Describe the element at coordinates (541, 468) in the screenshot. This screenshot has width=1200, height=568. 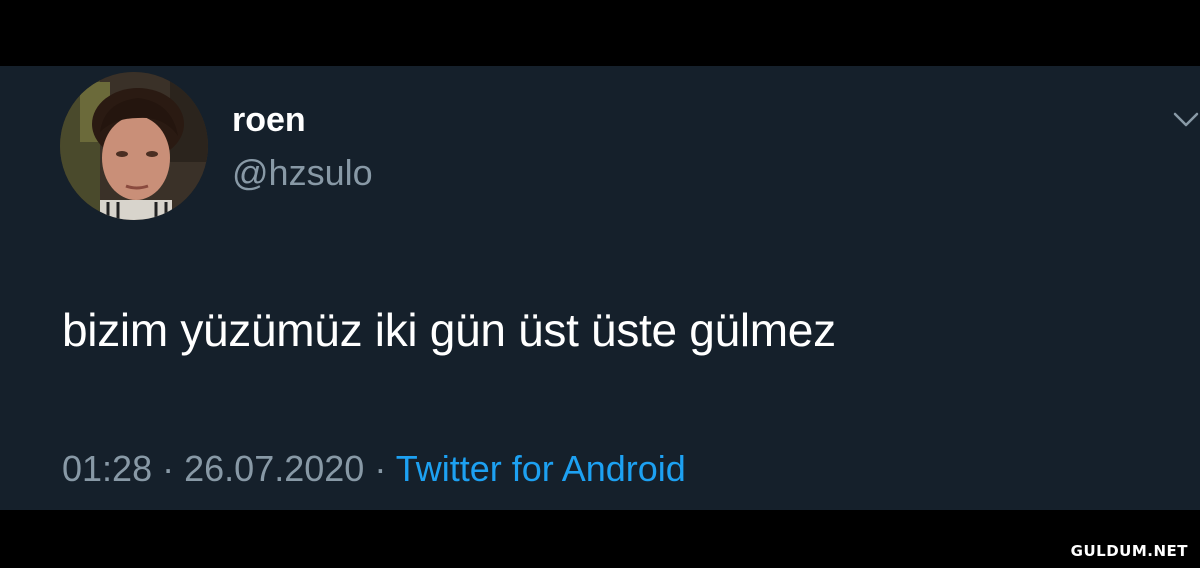
I see `tweet-source-link: Twitter for Android` at that location.